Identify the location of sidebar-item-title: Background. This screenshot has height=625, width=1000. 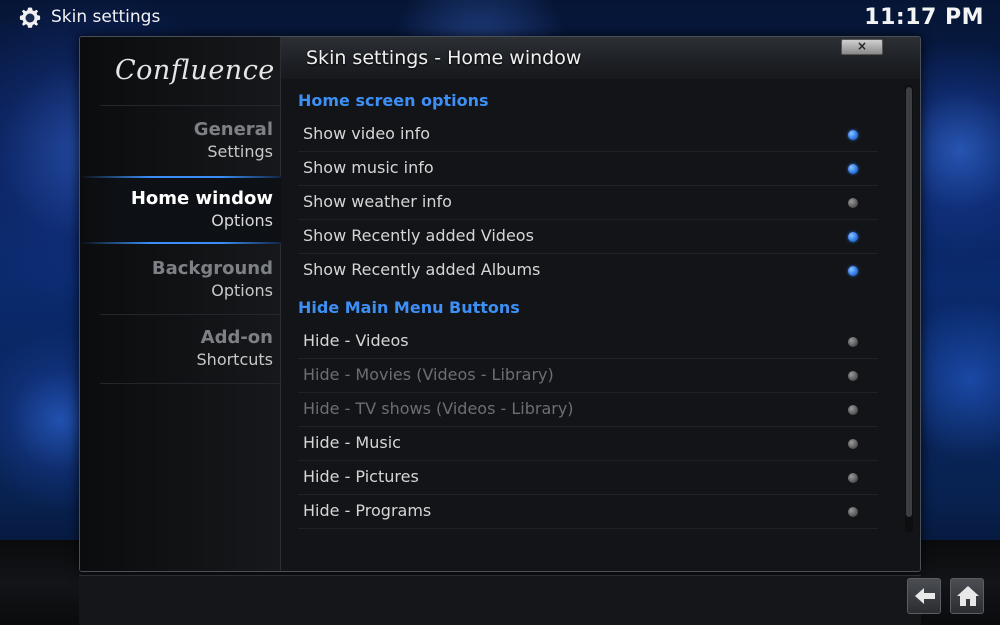
(212, 268).